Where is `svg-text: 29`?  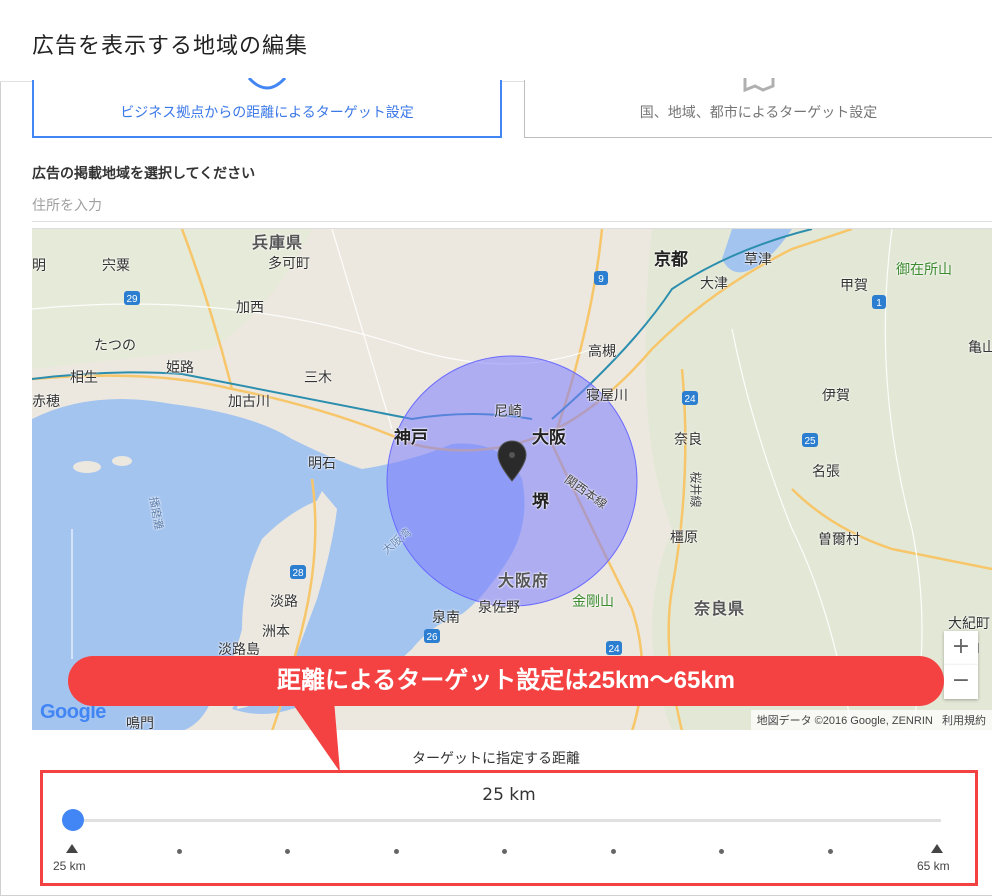 svg-text: 29 is located at coordinates (132, 299).